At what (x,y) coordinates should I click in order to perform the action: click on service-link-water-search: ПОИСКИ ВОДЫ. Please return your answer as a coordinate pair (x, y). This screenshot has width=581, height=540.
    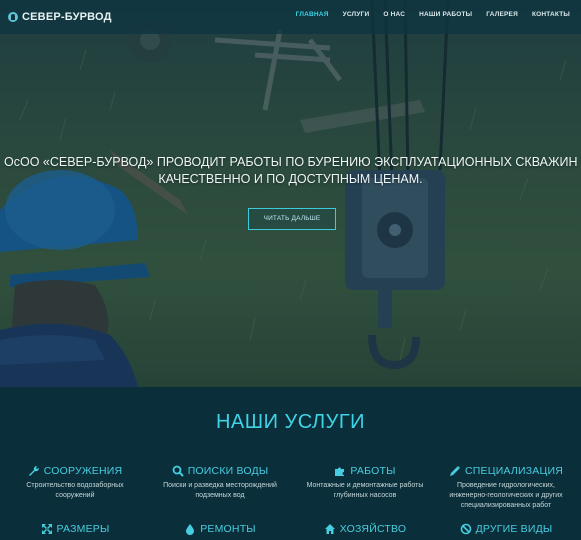
    Looking at the image, I should click on (220, 471).